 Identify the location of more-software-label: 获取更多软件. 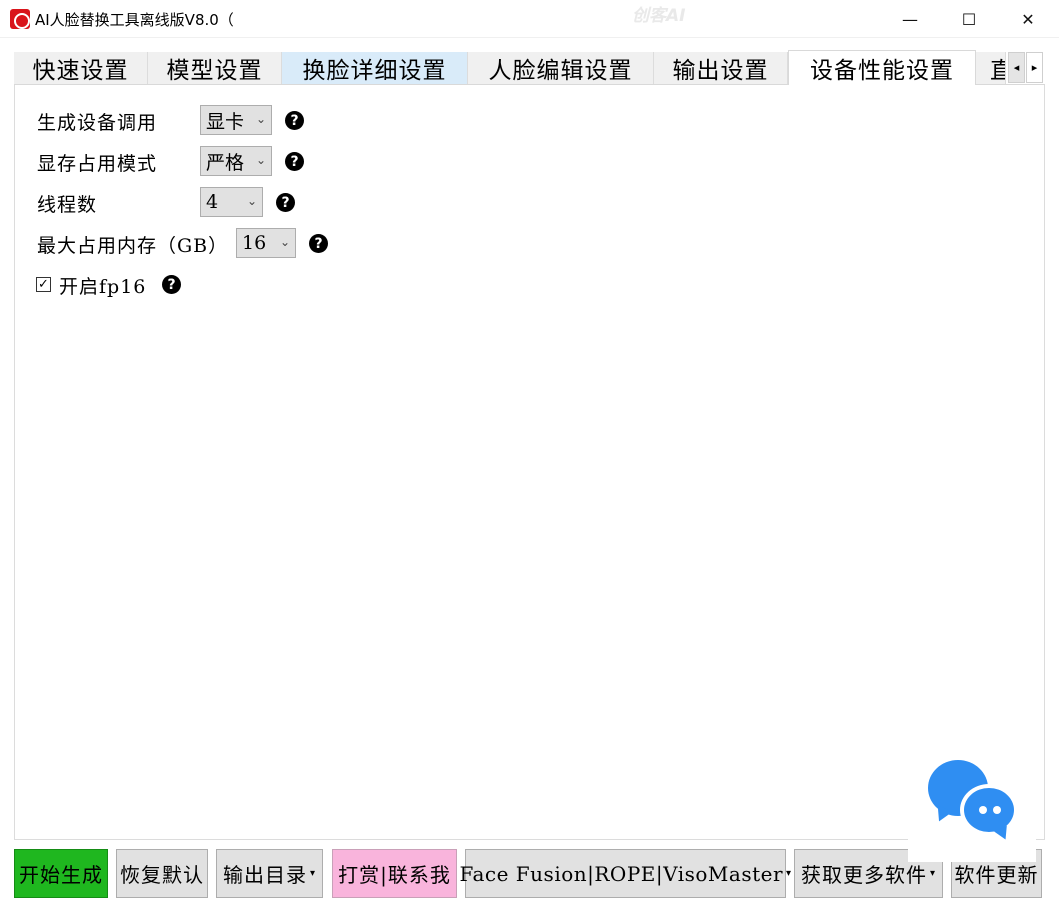
(863, 875).